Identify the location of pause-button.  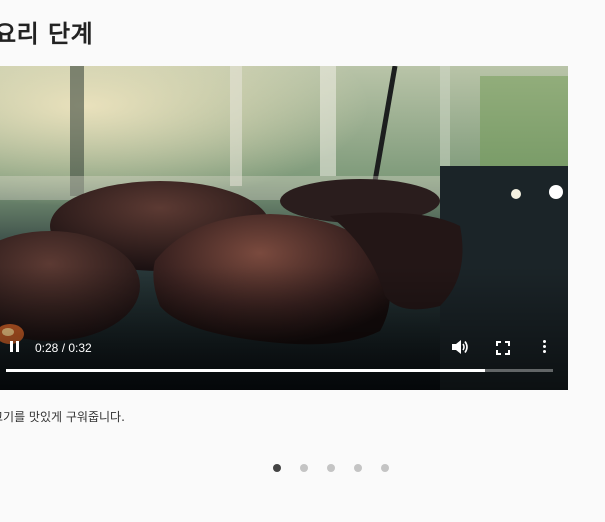
(15, 347).